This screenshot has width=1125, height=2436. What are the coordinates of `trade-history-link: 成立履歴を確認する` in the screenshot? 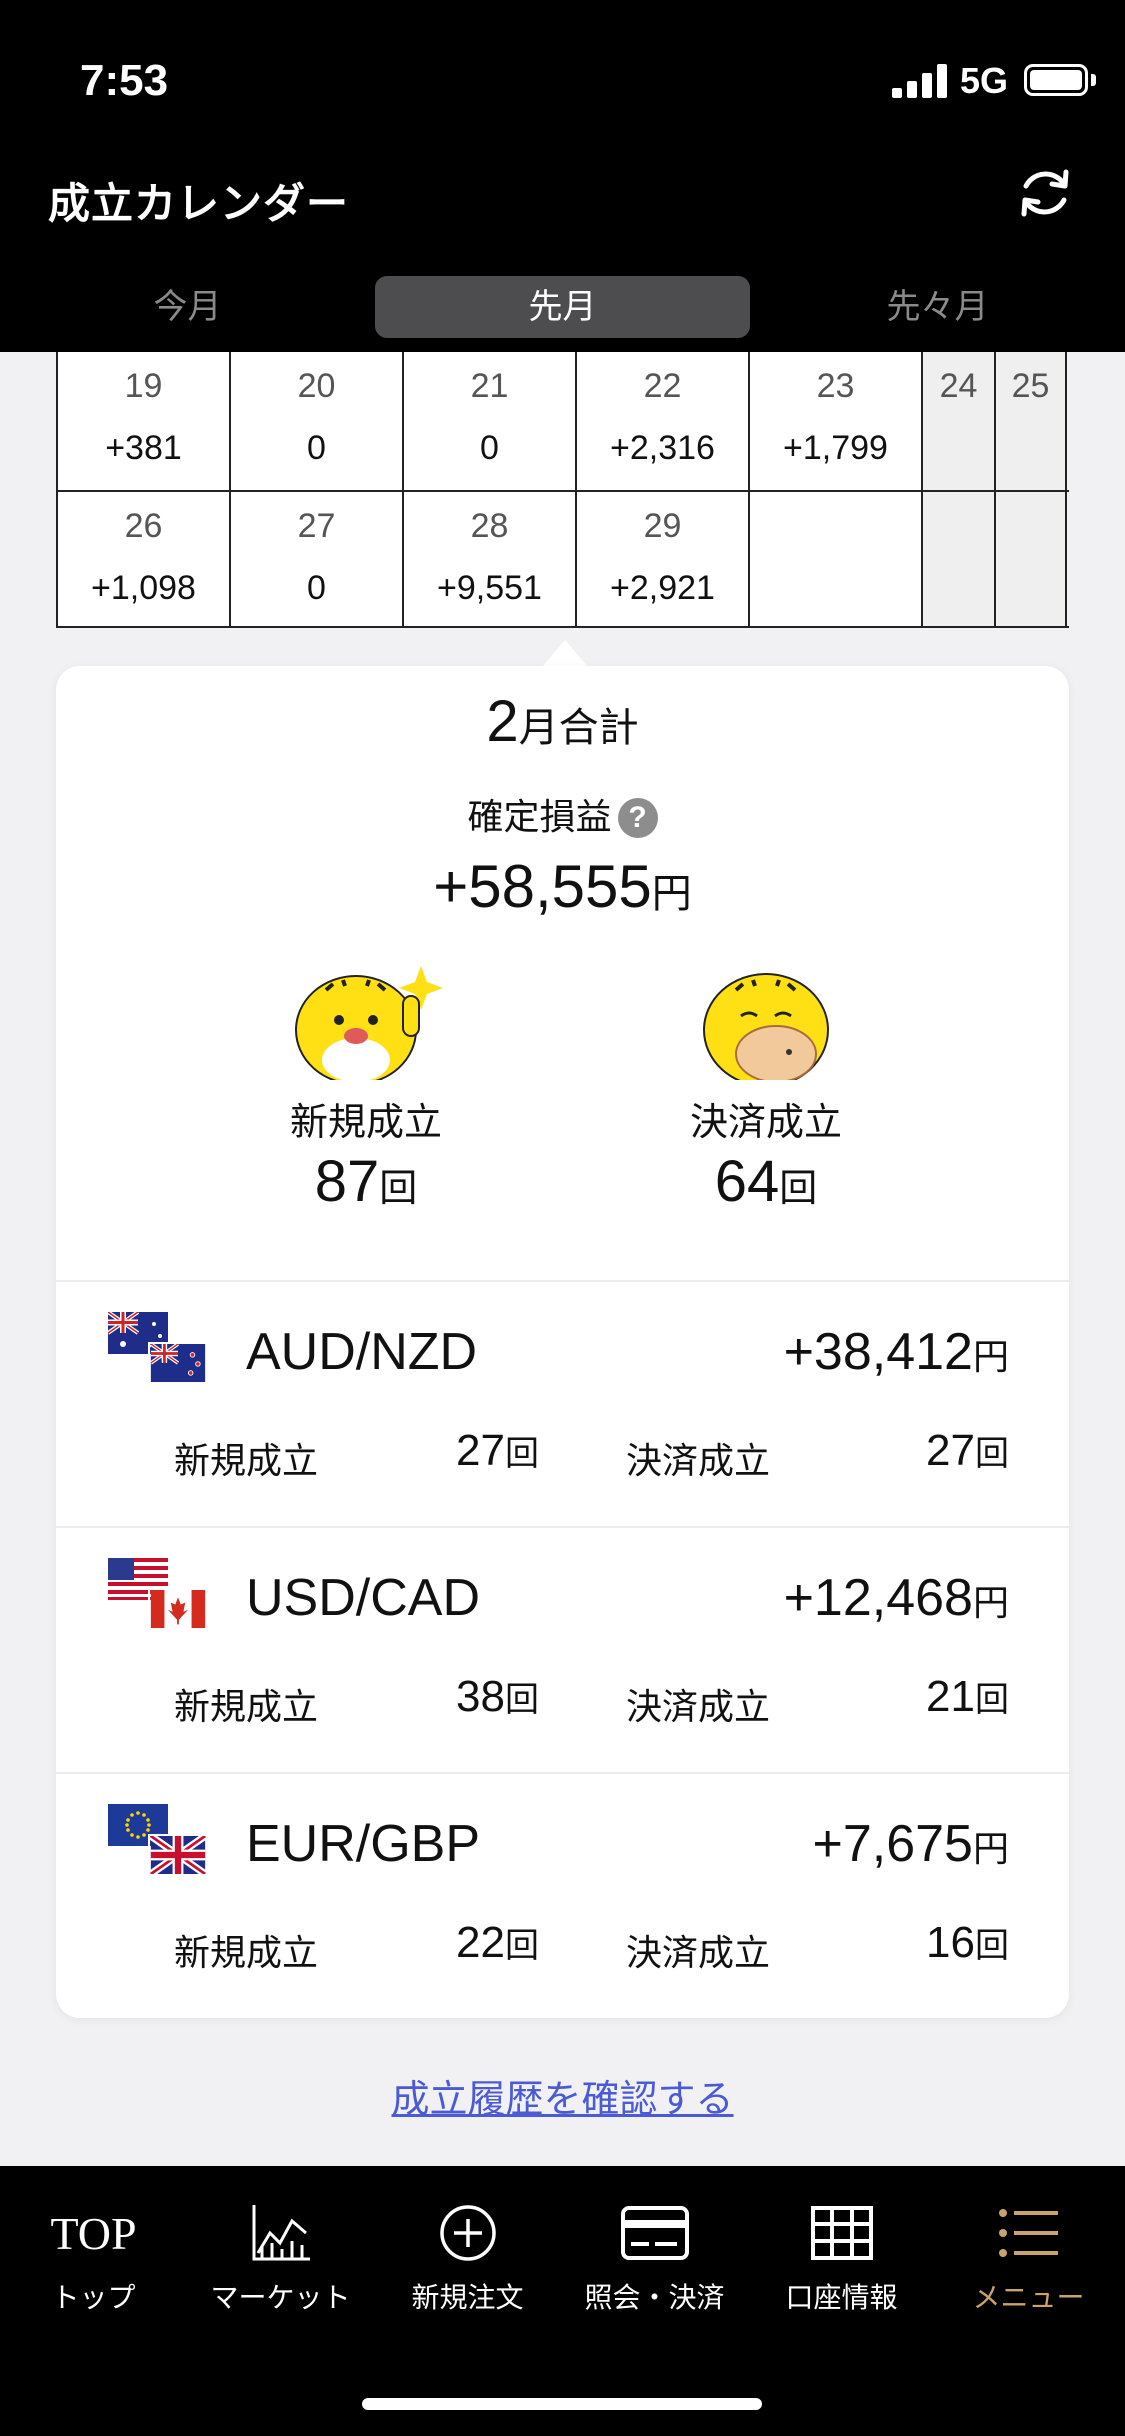 It's located at (562, 2095).